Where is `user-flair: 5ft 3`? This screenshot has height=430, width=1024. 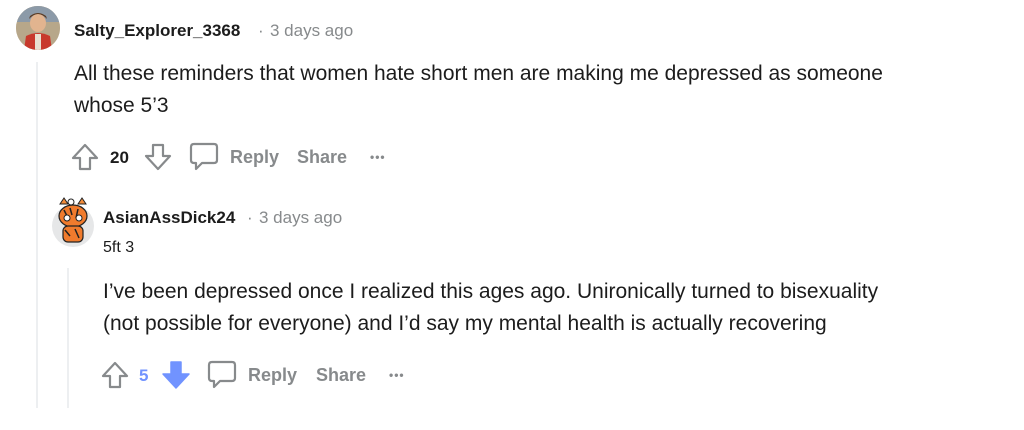 user-flair: 5ft 3 is located at coordinates (119, 247).